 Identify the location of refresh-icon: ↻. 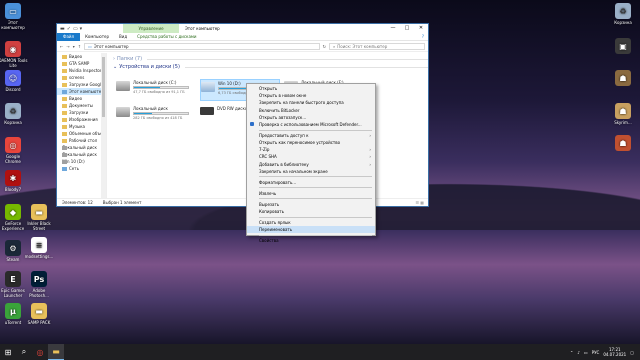
(324, 46).